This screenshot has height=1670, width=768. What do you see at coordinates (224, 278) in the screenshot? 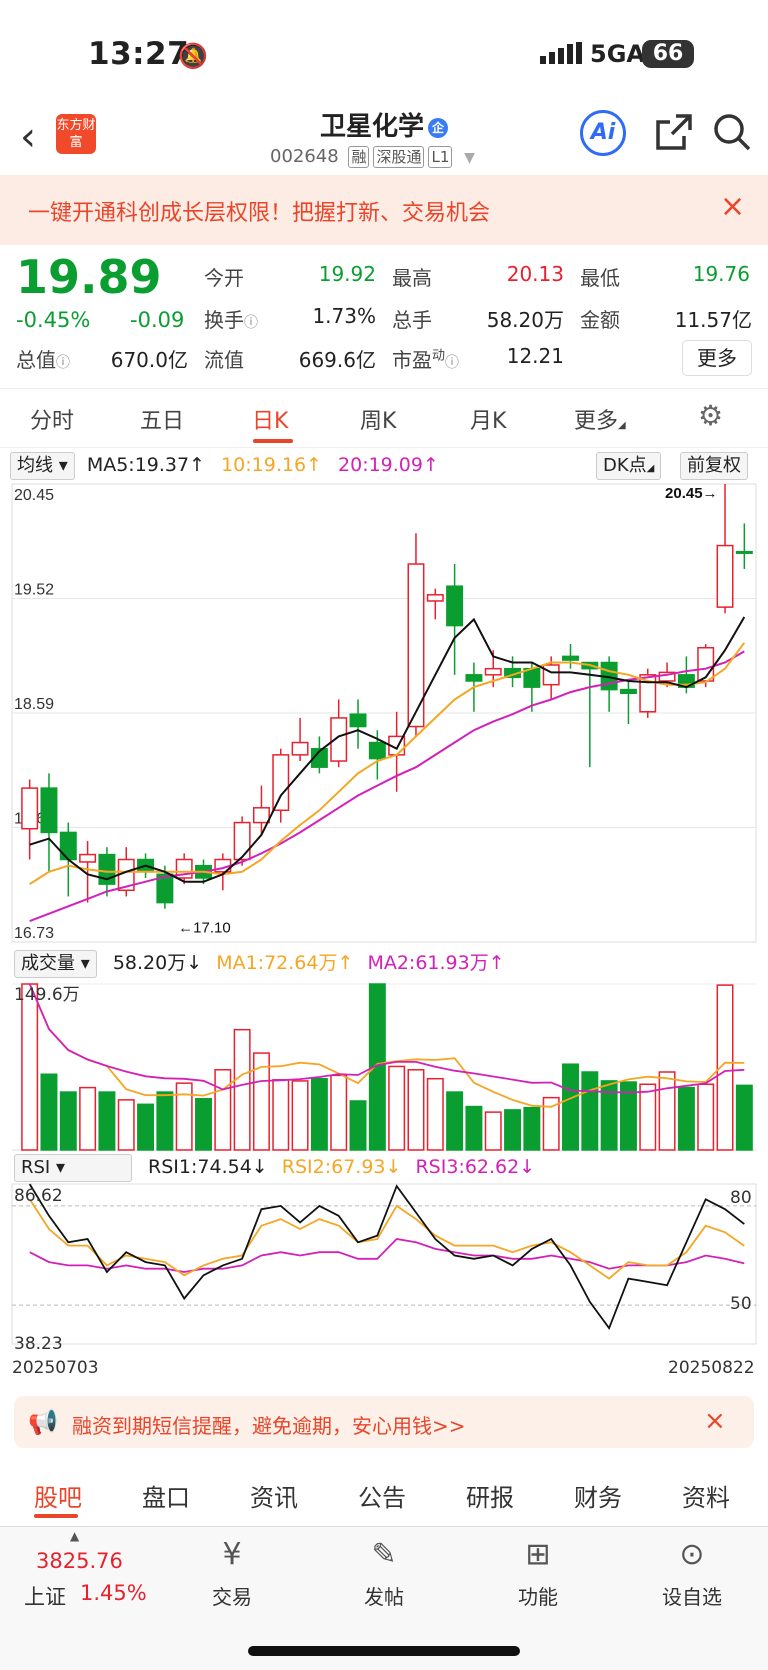
I see `open-label: 今开` at bounding box center [224, 278].